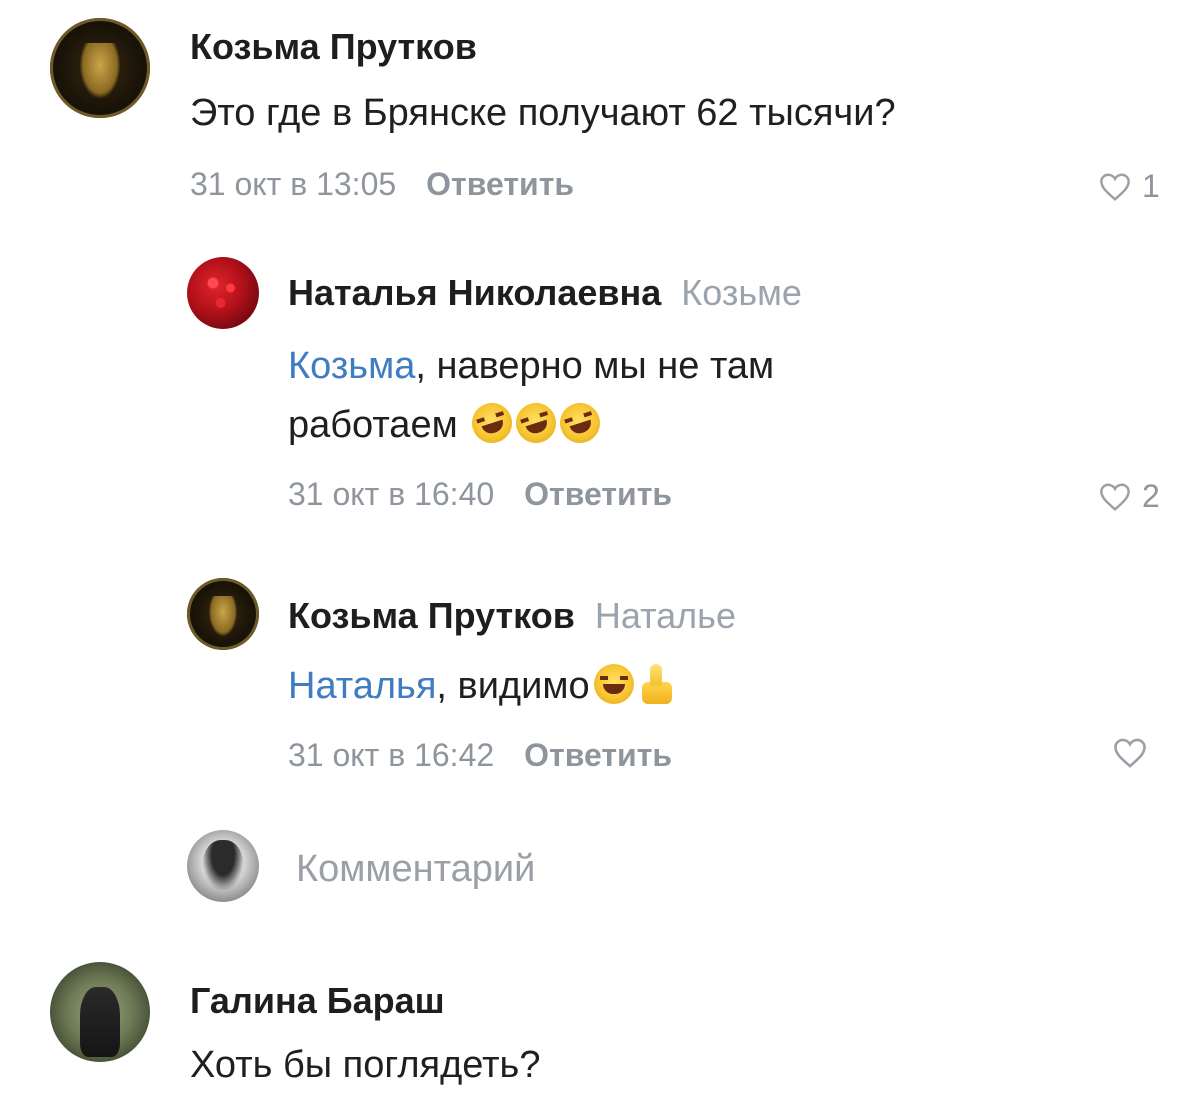  Describe the element at coordinates (391, 755) in the screenshot. I see `reply-date: 31 окт в 16:42` at that location.